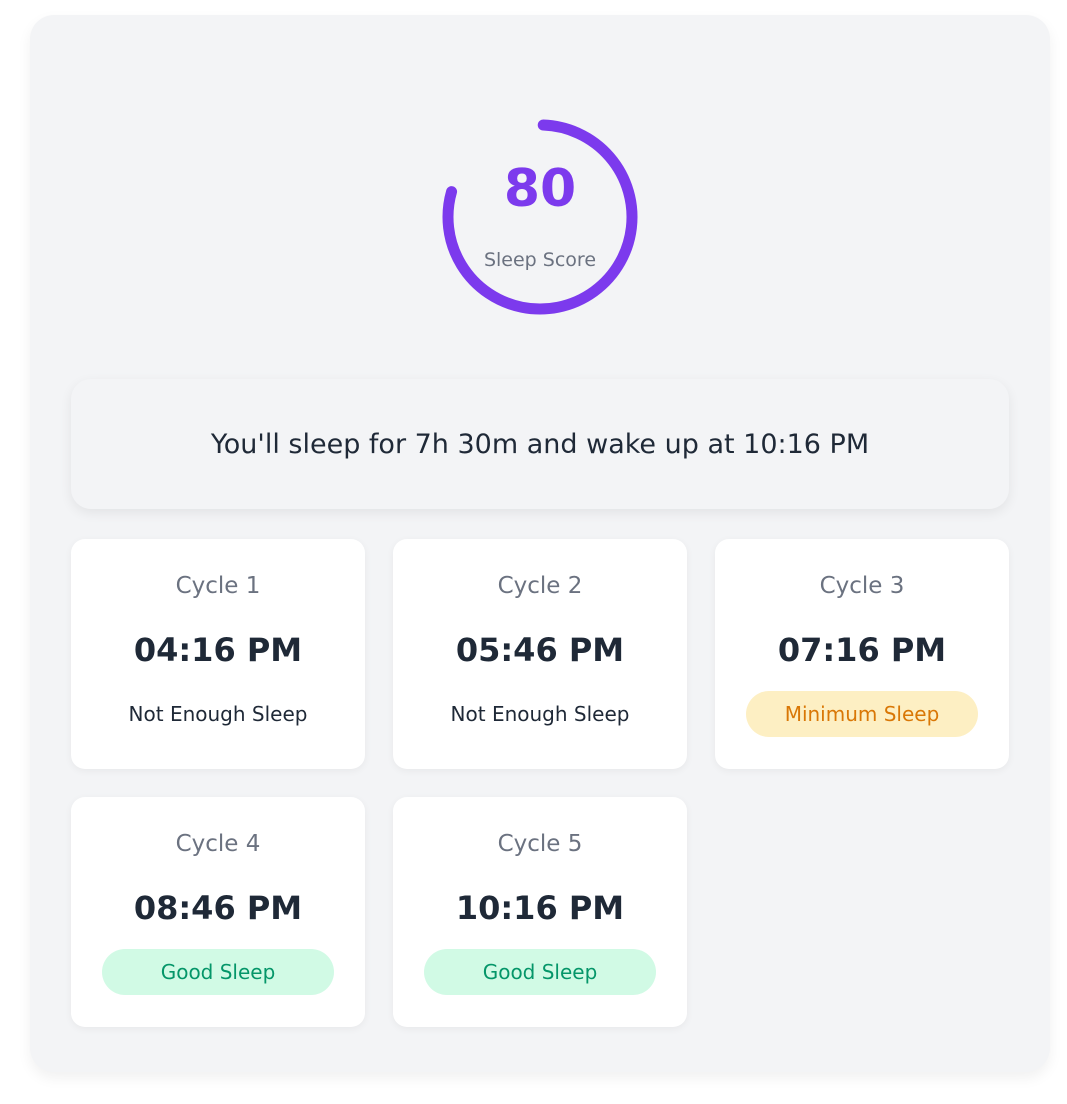 The image size is (1067, 1104). I want to click on cycle-time: 08:46 PM, so click(218, 908).